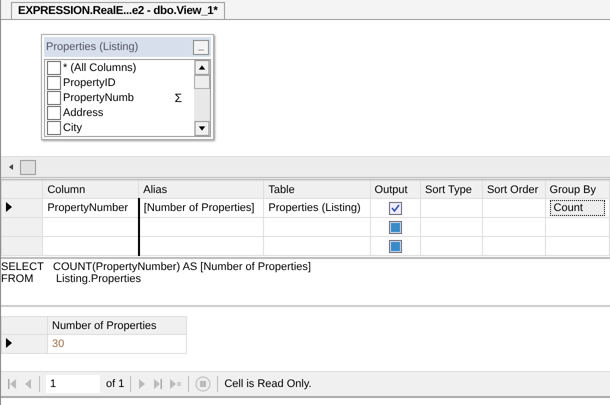 This screenshot has width=610, height=405. What do you see at coordinates (577, 189) in the screenshot?
I see `column-header: Group By` at bounding box center [577, 189].